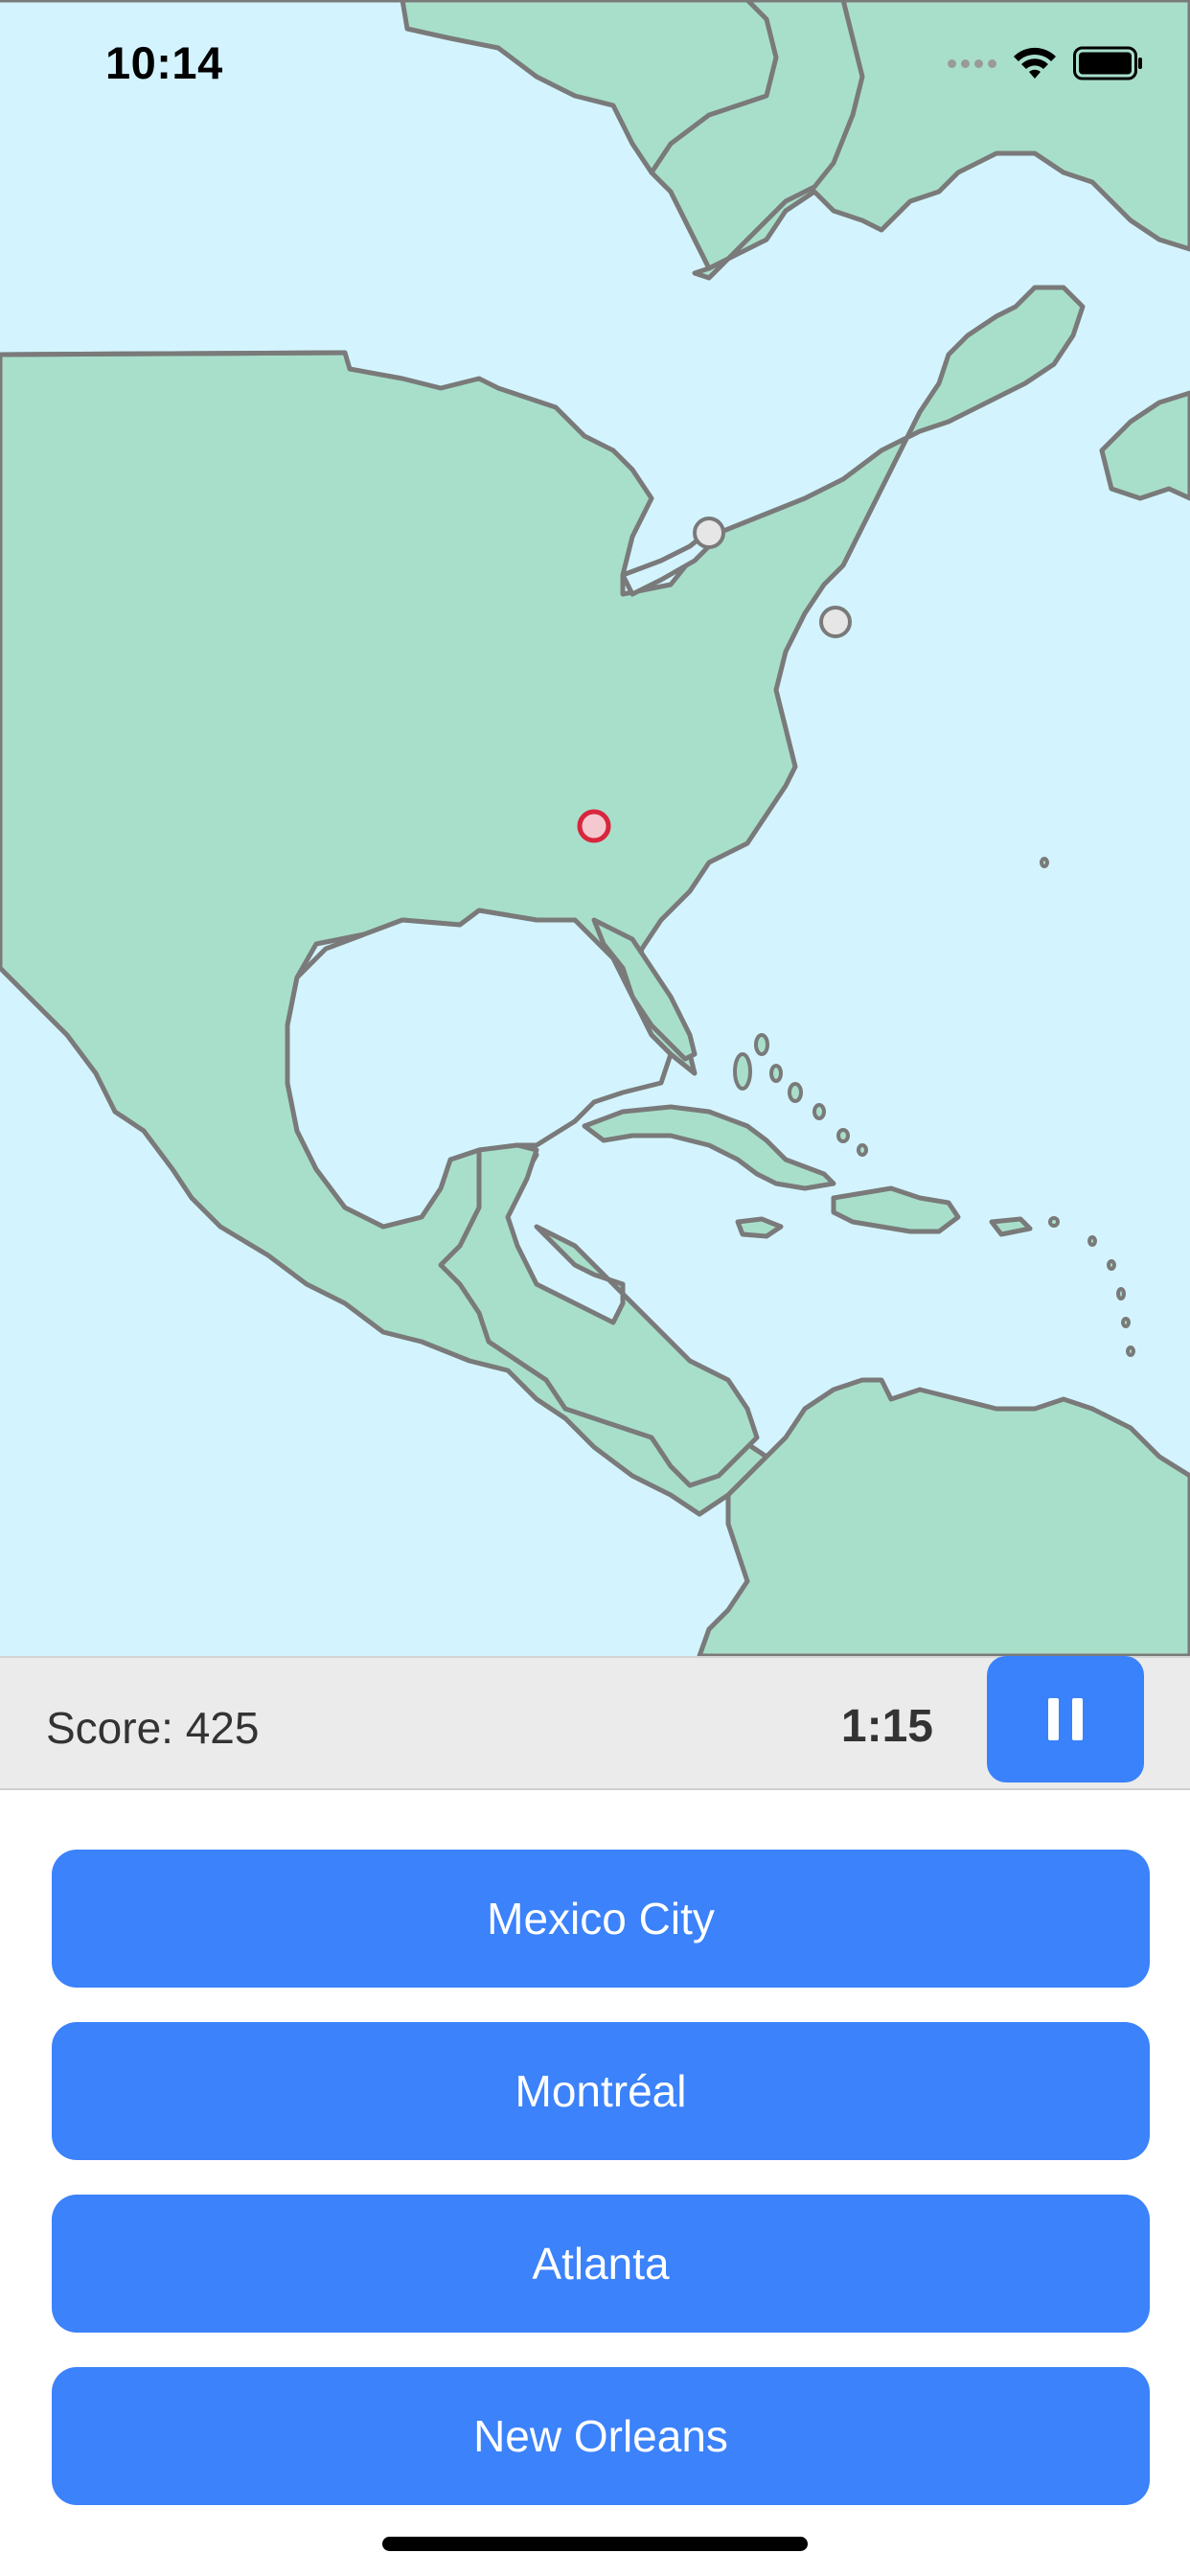 The width and height of the screenshot is (1190, 2576). I want to click on pause-button, so click(1066, 1719).